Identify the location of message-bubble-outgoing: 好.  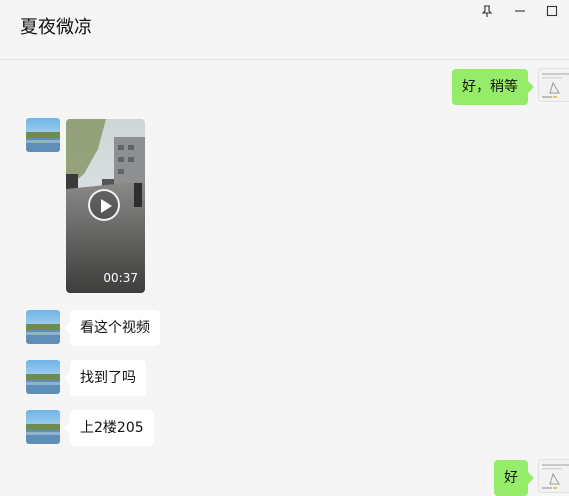
(514, 478).